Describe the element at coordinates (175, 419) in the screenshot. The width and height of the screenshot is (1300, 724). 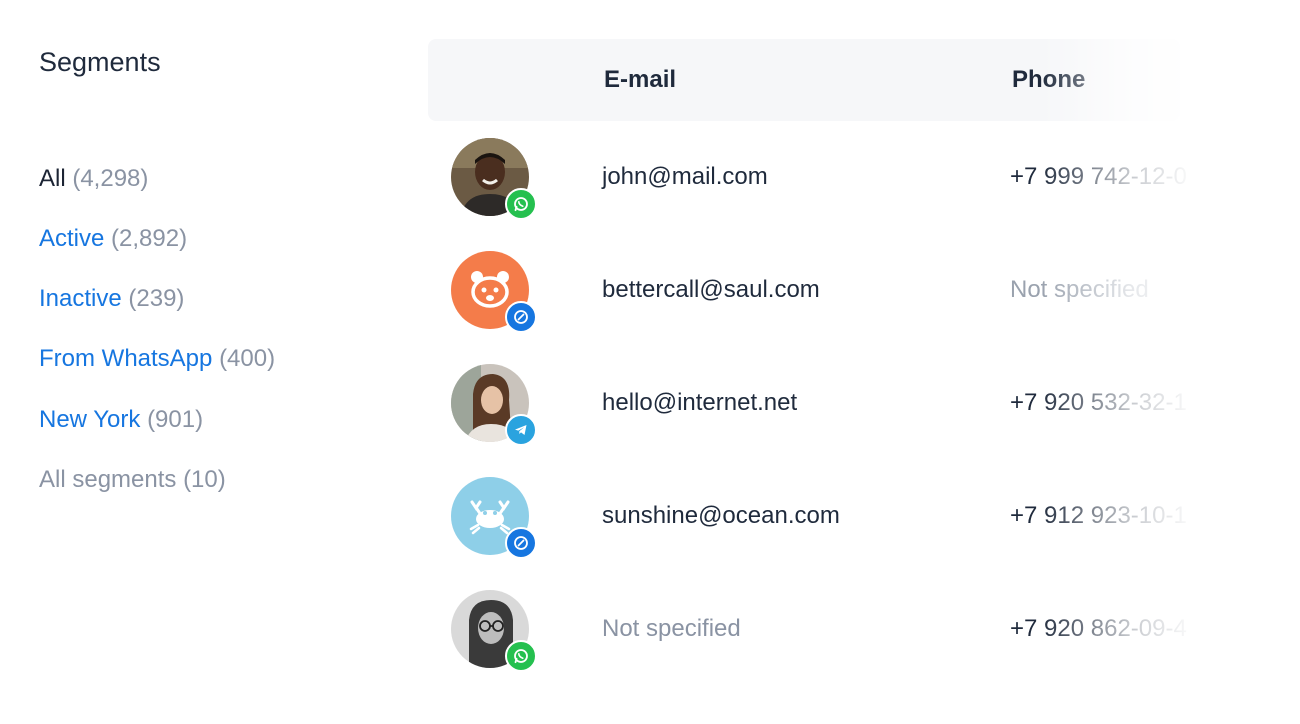
I see `segment-count: (901)` at that location.